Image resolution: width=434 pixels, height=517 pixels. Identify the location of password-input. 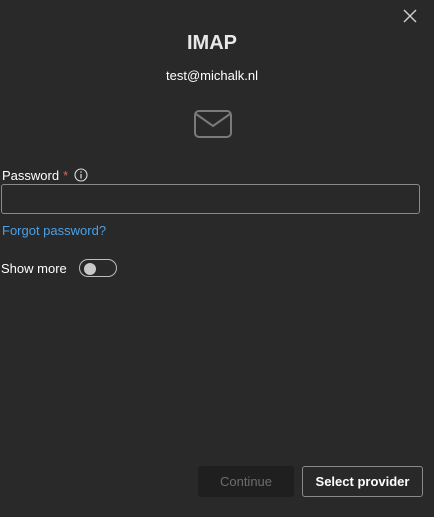
(210, 199).